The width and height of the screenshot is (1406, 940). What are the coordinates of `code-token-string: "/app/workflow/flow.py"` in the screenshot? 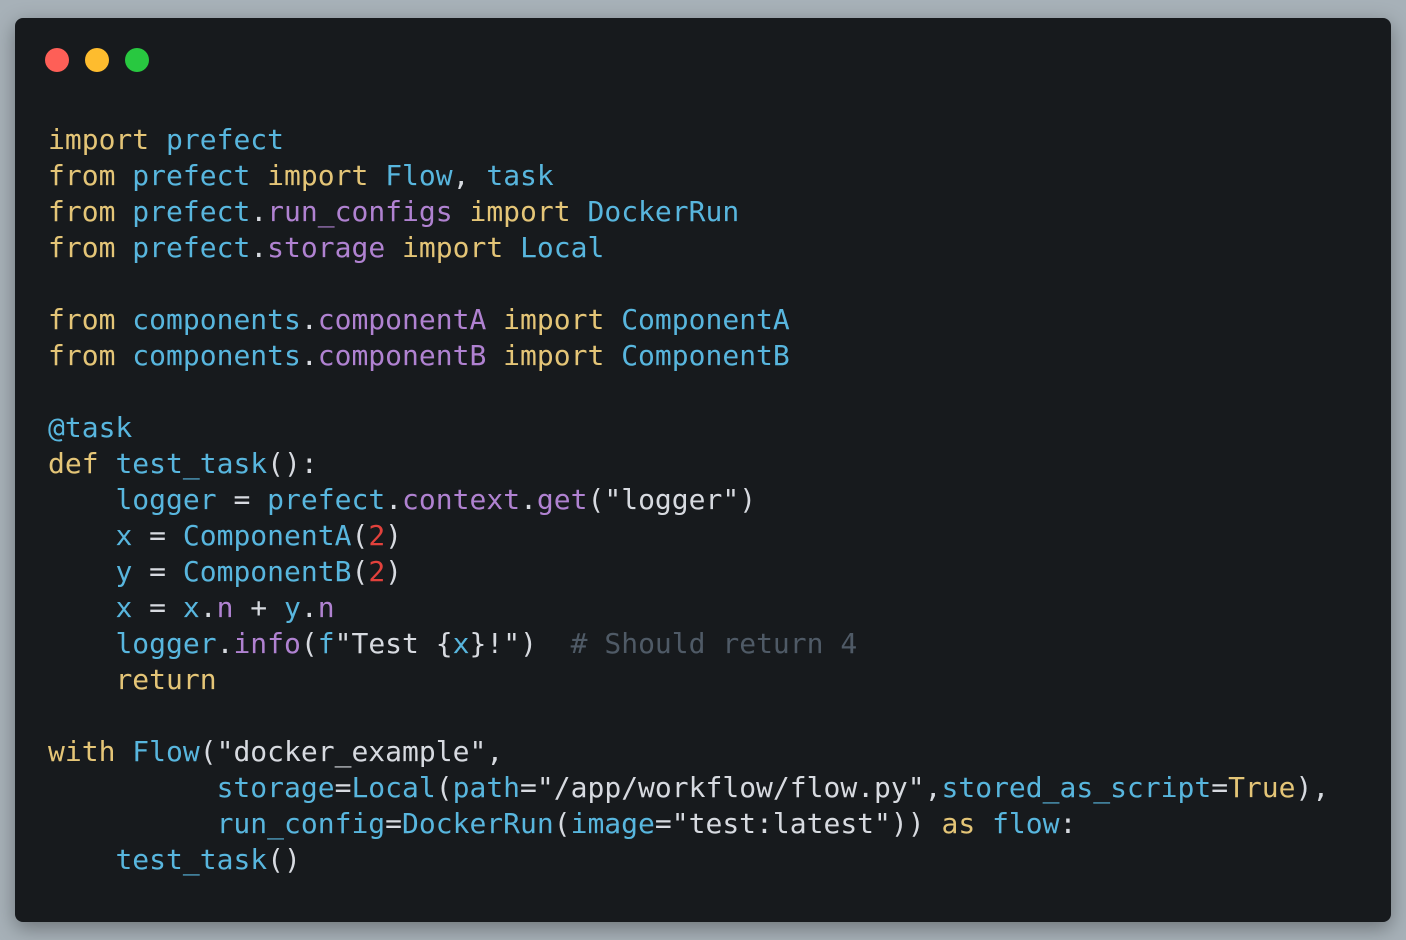 It's located at (730, 787).